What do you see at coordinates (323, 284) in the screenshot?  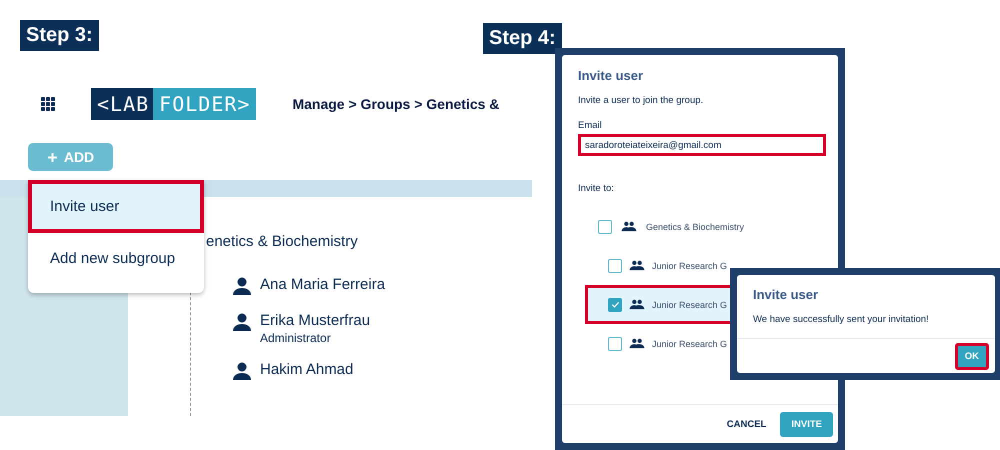 I see `member-name: Ana Maria Ferreira` at bounding box center [323, 284].